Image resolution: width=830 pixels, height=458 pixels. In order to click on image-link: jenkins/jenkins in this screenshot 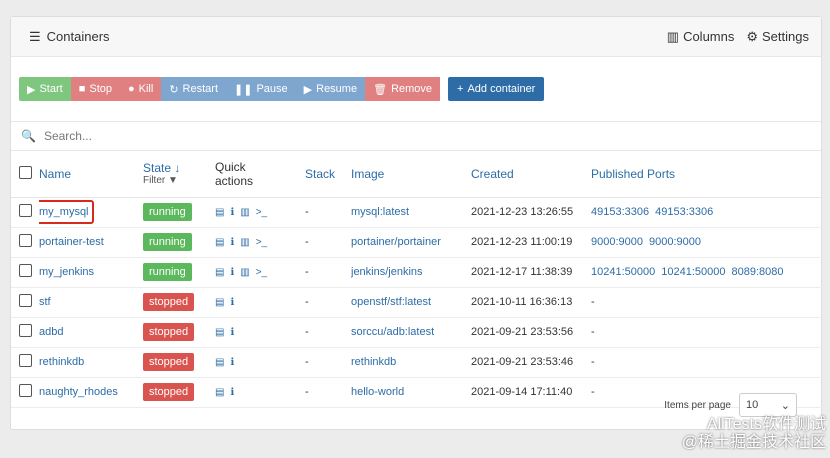, I will do `click(387, 272)`.